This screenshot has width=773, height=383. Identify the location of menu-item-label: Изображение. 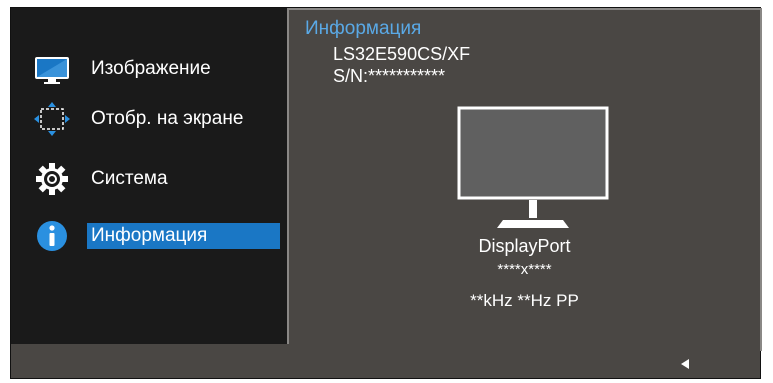
(151, 68).